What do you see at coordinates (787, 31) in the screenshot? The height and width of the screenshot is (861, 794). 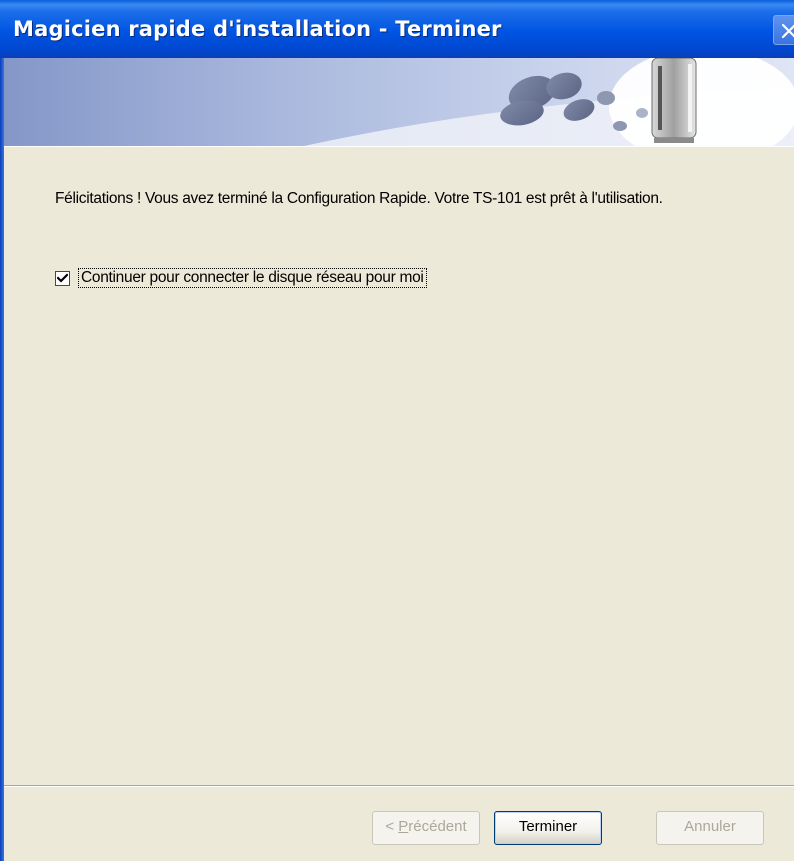 I see `close-icon` at bounding box center [787, 31].